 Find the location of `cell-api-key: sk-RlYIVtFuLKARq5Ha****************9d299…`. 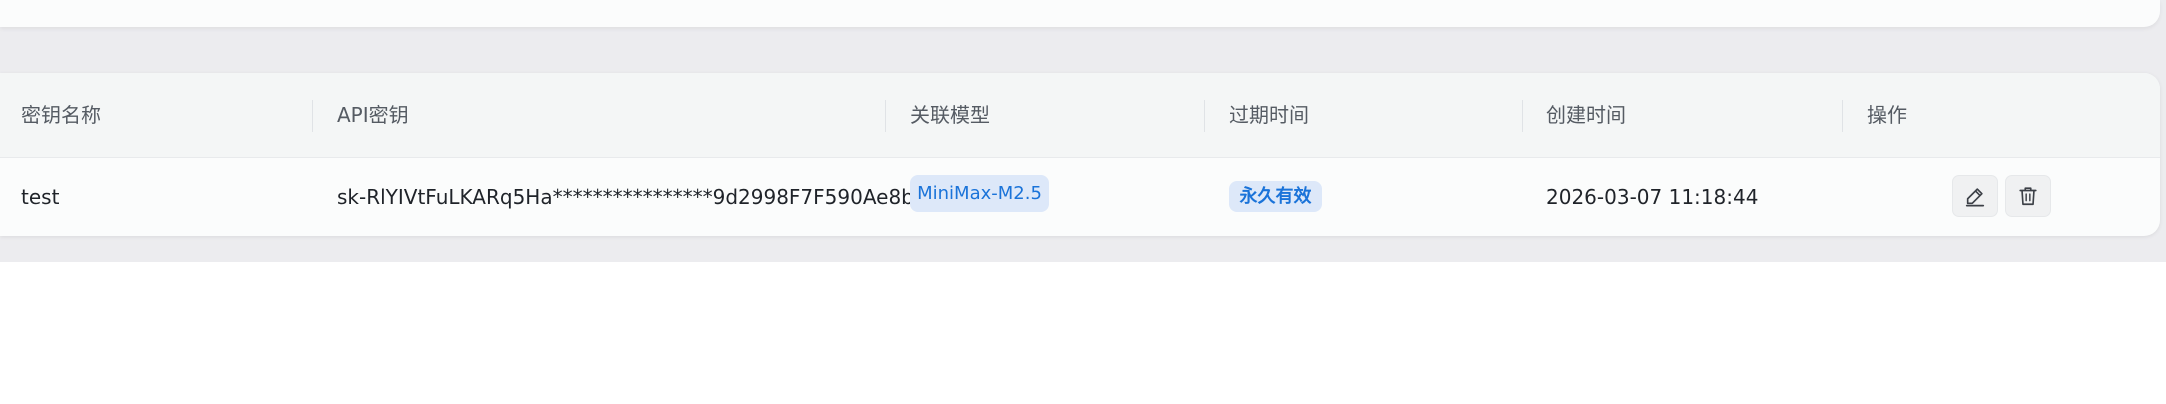

cell-api-key: sk-RlYIVtFuLKARq5Ha****************9d299… is located at coordinates (625, 197).